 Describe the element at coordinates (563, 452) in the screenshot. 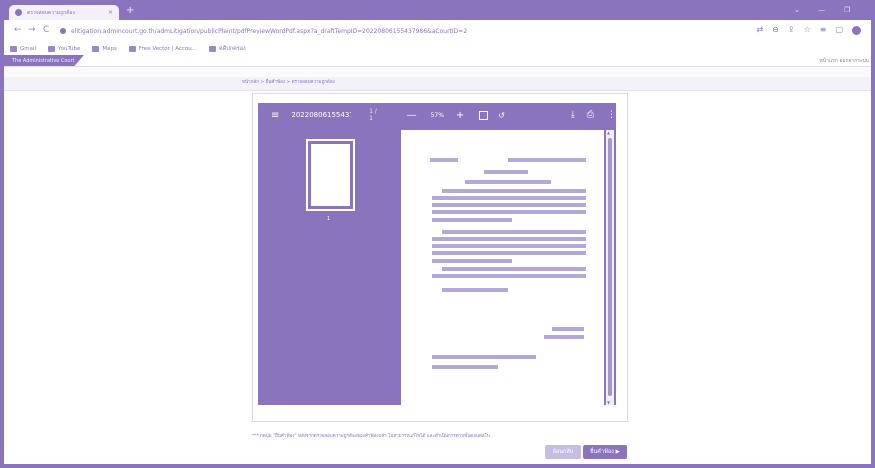

I see `back-button-page: ย้อนกลับ` at that location.